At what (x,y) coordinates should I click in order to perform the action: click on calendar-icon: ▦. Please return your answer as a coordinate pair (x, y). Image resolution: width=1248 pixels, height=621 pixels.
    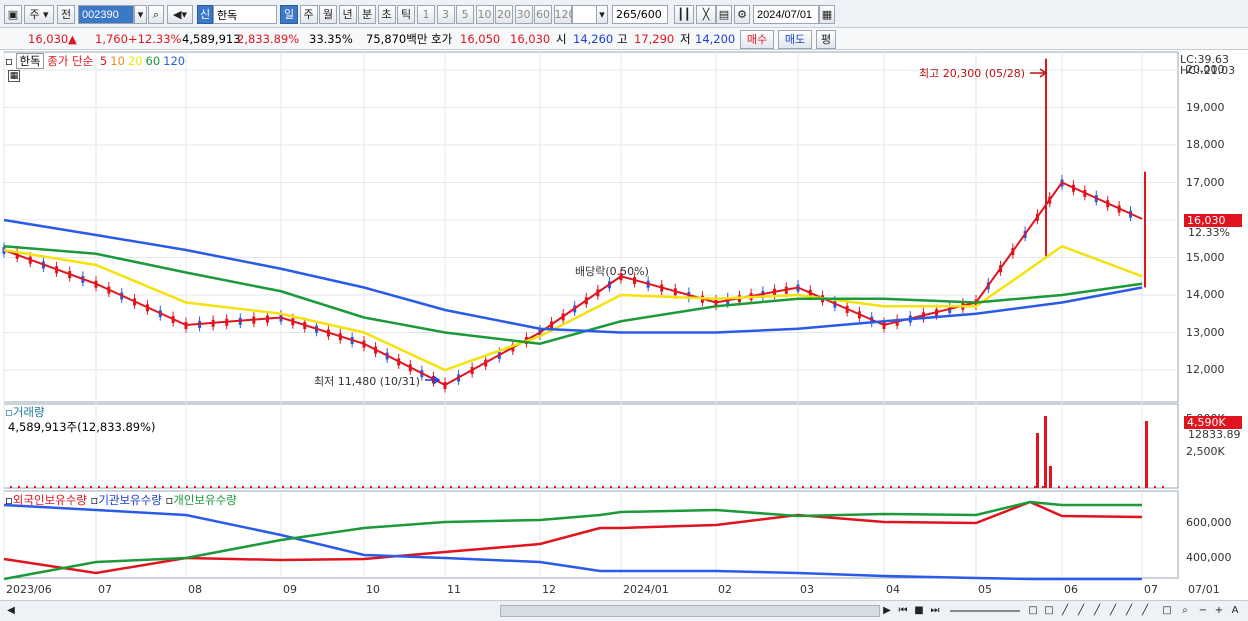
    Looking at the image, I should click on (827, 14).